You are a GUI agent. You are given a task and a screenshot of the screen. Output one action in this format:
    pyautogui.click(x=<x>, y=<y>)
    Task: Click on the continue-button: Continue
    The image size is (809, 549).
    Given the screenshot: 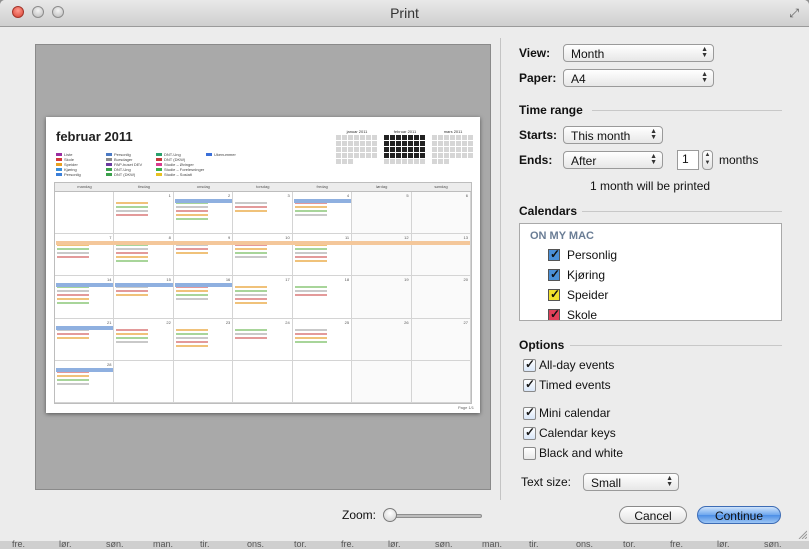 What is the action you would take?
    pyautogui.click(x=739, y=515)
    